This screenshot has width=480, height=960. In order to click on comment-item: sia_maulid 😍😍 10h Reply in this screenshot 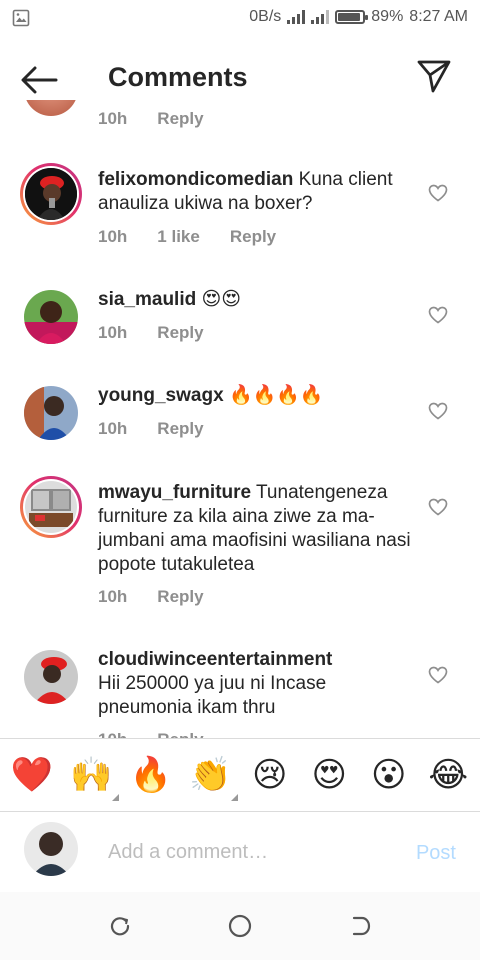, I will do `click(240, 323)`.